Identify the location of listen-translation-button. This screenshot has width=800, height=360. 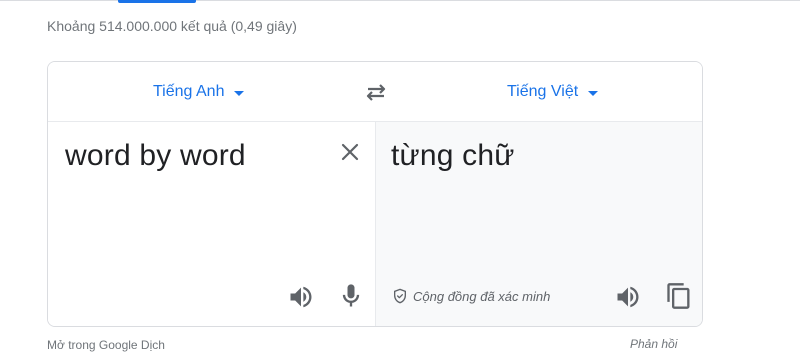
(628, 297).